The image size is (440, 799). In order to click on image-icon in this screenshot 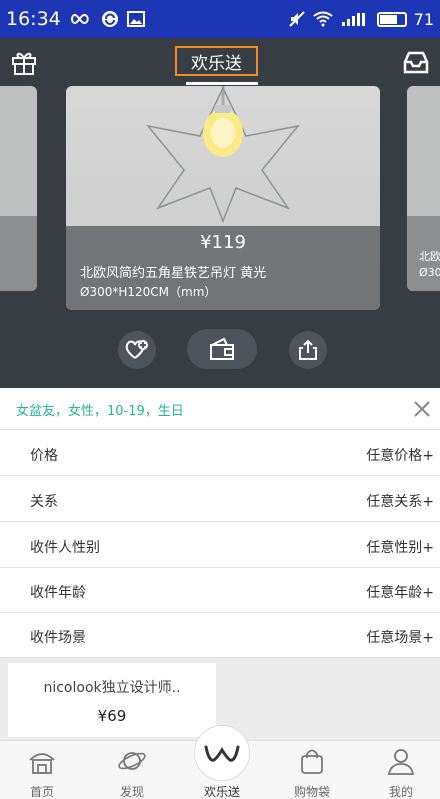, I will do `click(135, 19)`.